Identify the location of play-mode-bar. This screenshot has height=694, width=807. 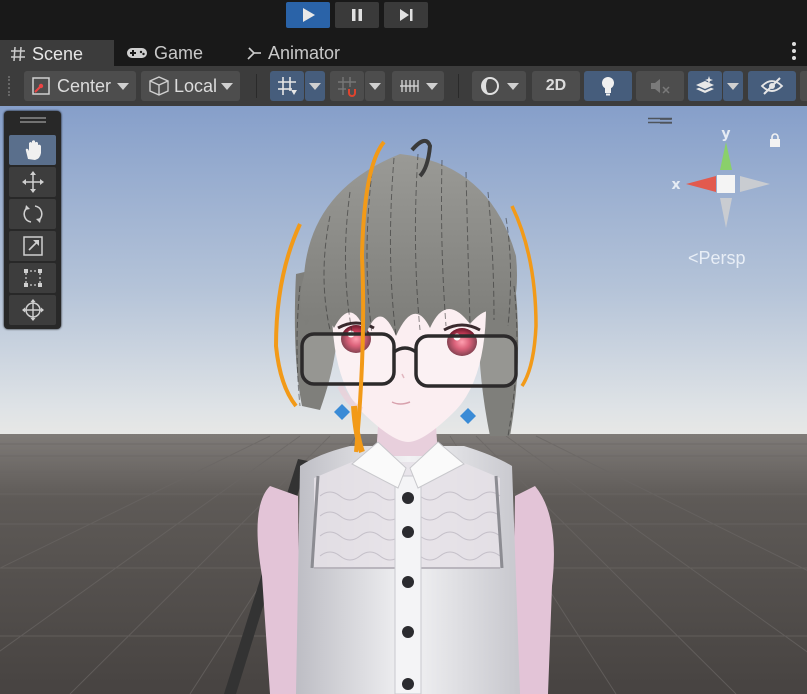
(403, 18).